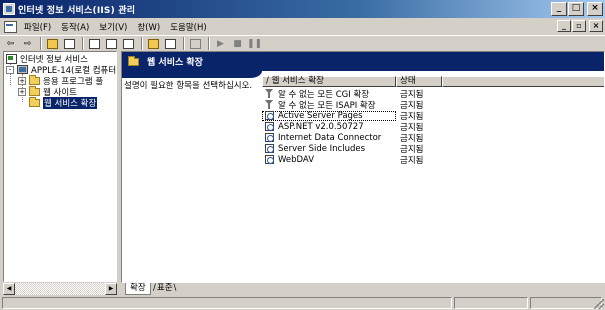 This screenshot has width=605, height=310. Describe the element at coordinates (10, 26) in the screenshot. I see `mmc-system-icon` at that location.